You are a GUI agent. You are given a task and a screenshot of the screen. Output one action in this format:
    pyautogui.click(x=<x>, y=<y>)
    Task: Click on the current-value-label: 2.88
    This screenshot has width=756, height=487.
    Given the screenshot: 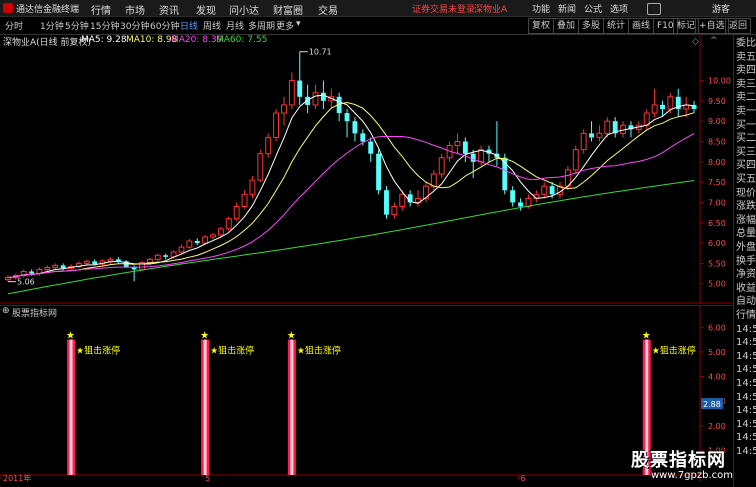 What is the action you would take?
    pyautogui.click(x=712, y=404)
    